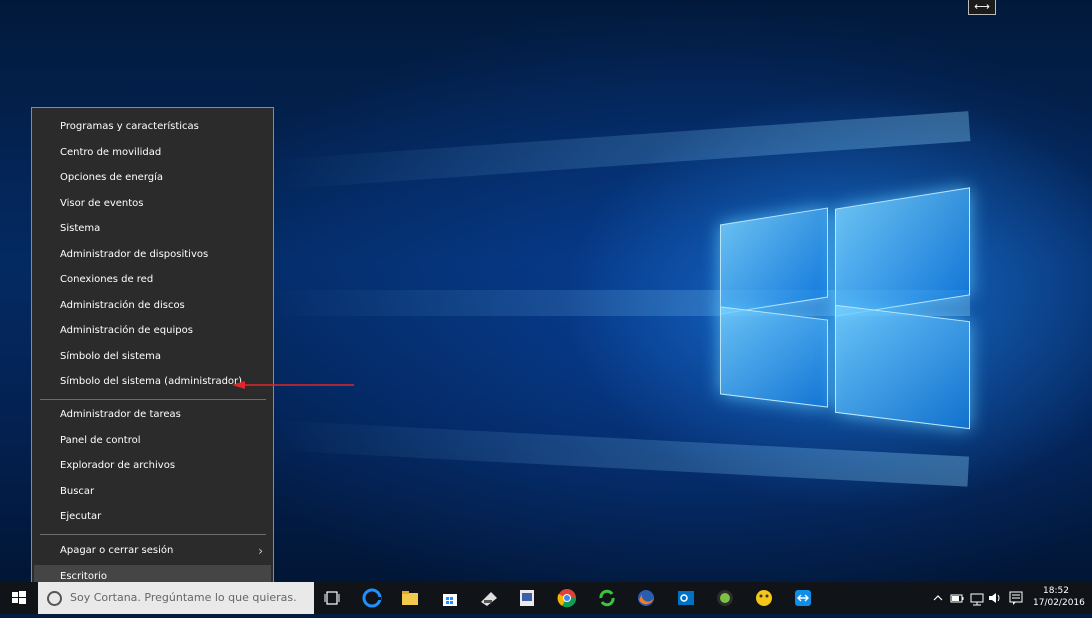 This screenshot has height=618, width=1092. What do you see at coordinates (293, 385) in the screenshot?
I see `annotation-arrow` at bounding box center [293, 385].